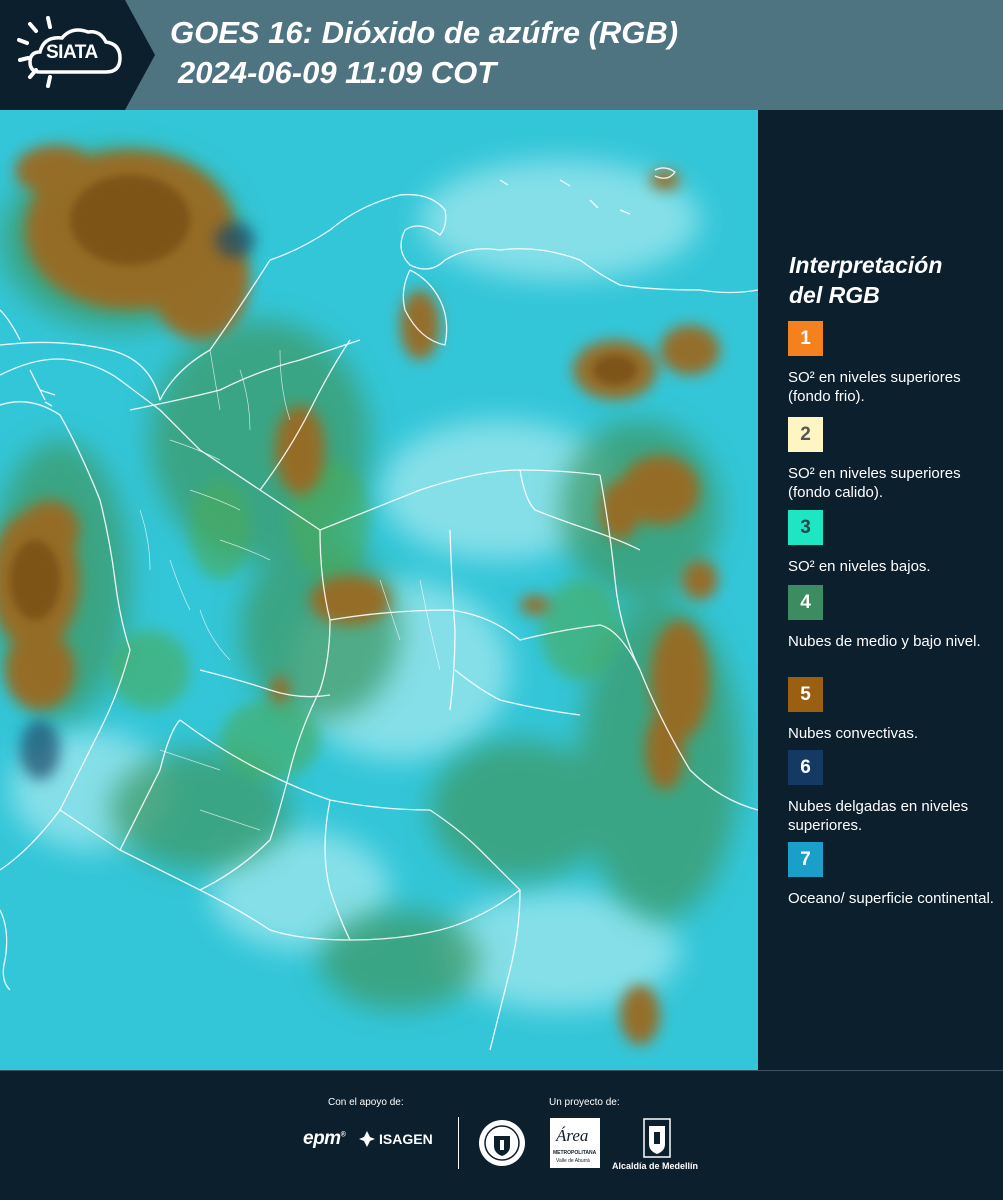 The height and width of the screenshot is (1200, 1003). I want to click on legend-item-4: 4 Nubes de medio y bajo nivel., so click(893, 618).